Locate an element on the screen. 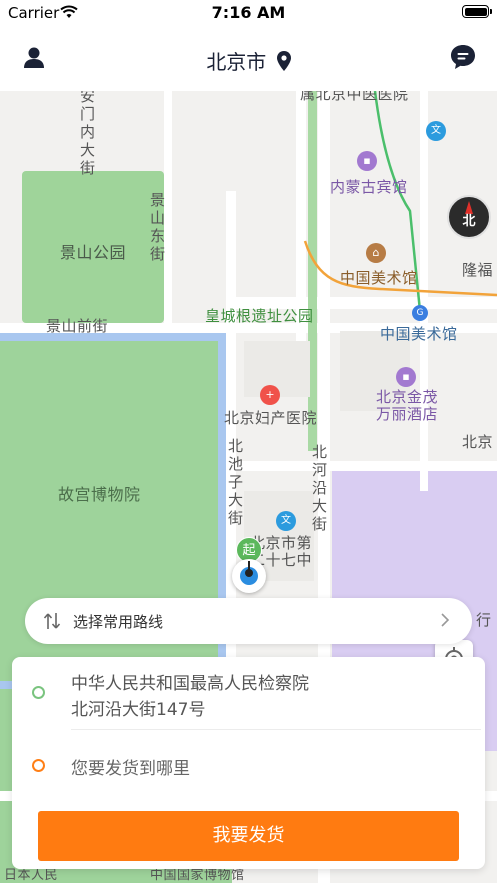  map-label-maternity-hospital: 北京妇产医院 is located at coordinates (271, 418).